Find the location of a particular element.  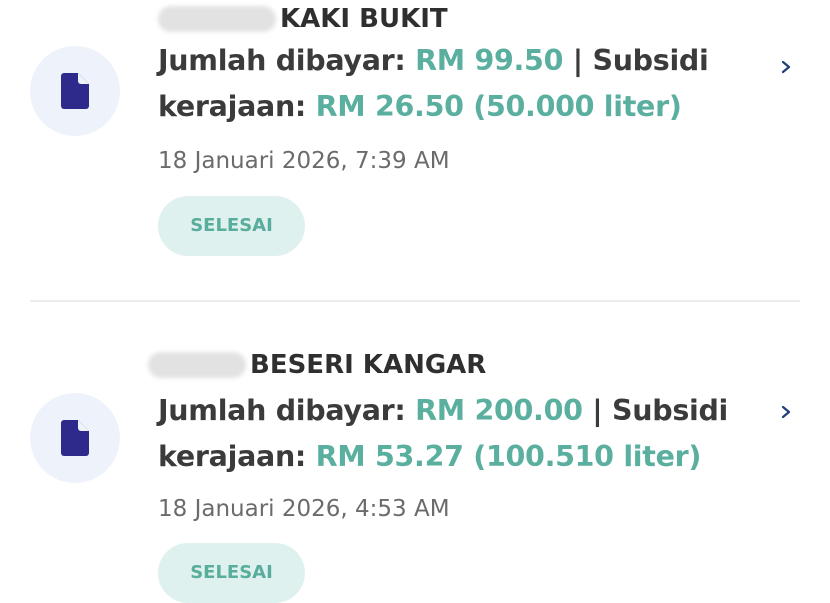

station-name: BESERI KANGAR is located at coordinates (317, 365).